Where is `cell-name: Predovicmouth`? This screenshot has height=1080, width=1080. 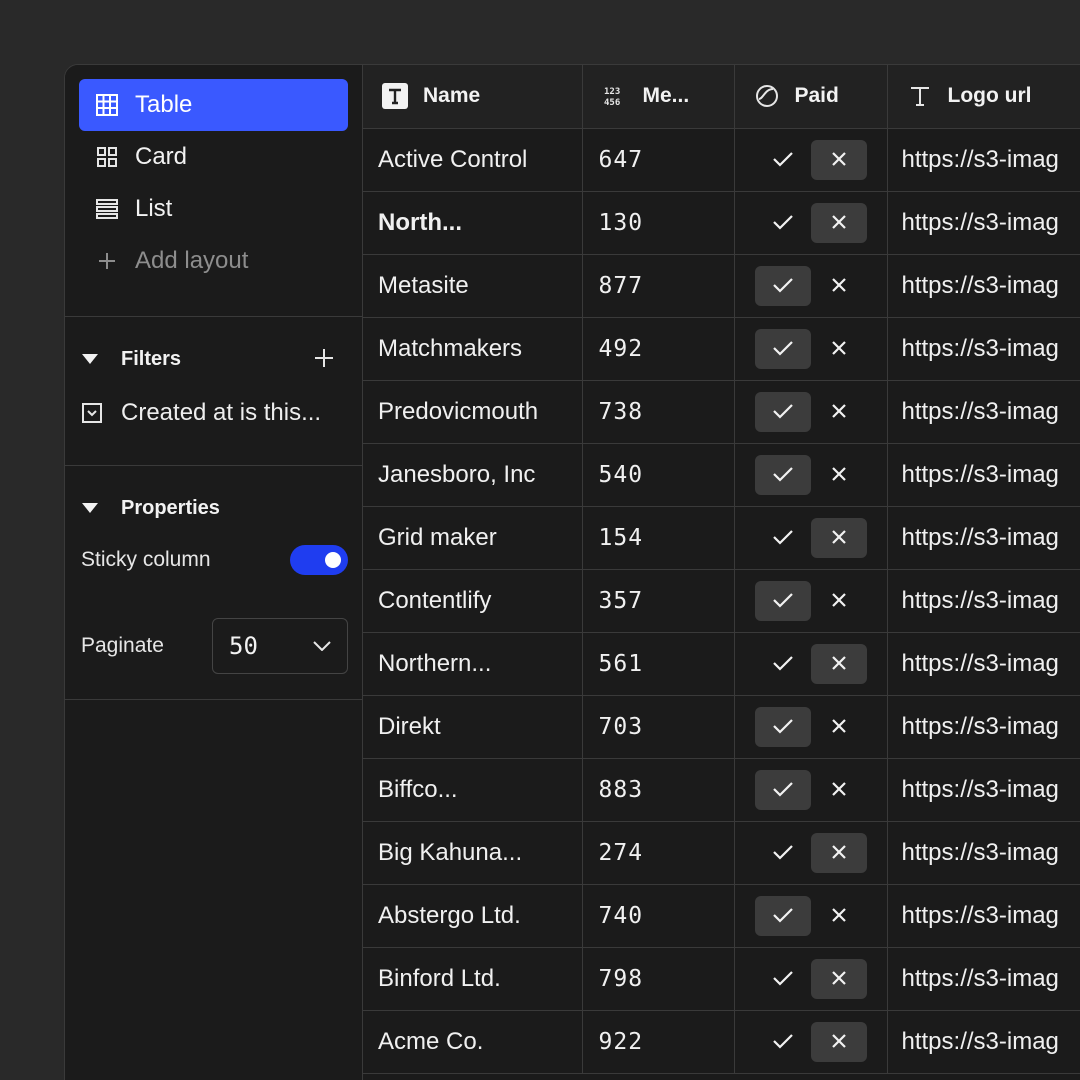 cell-name: Predovicmouth is located at coordinates (473, 412).